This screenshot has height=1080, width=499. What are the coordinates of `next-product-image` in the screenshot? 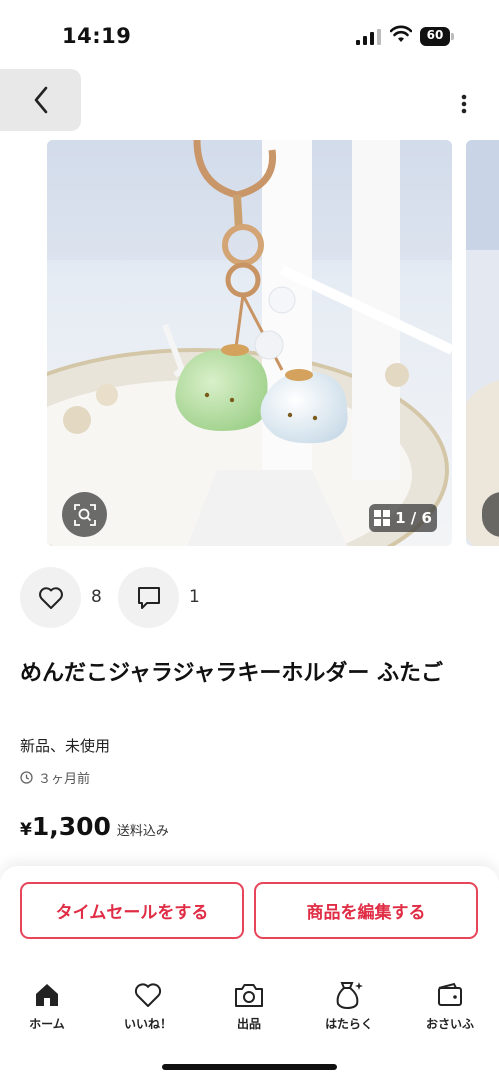 It's located at (482, 343).